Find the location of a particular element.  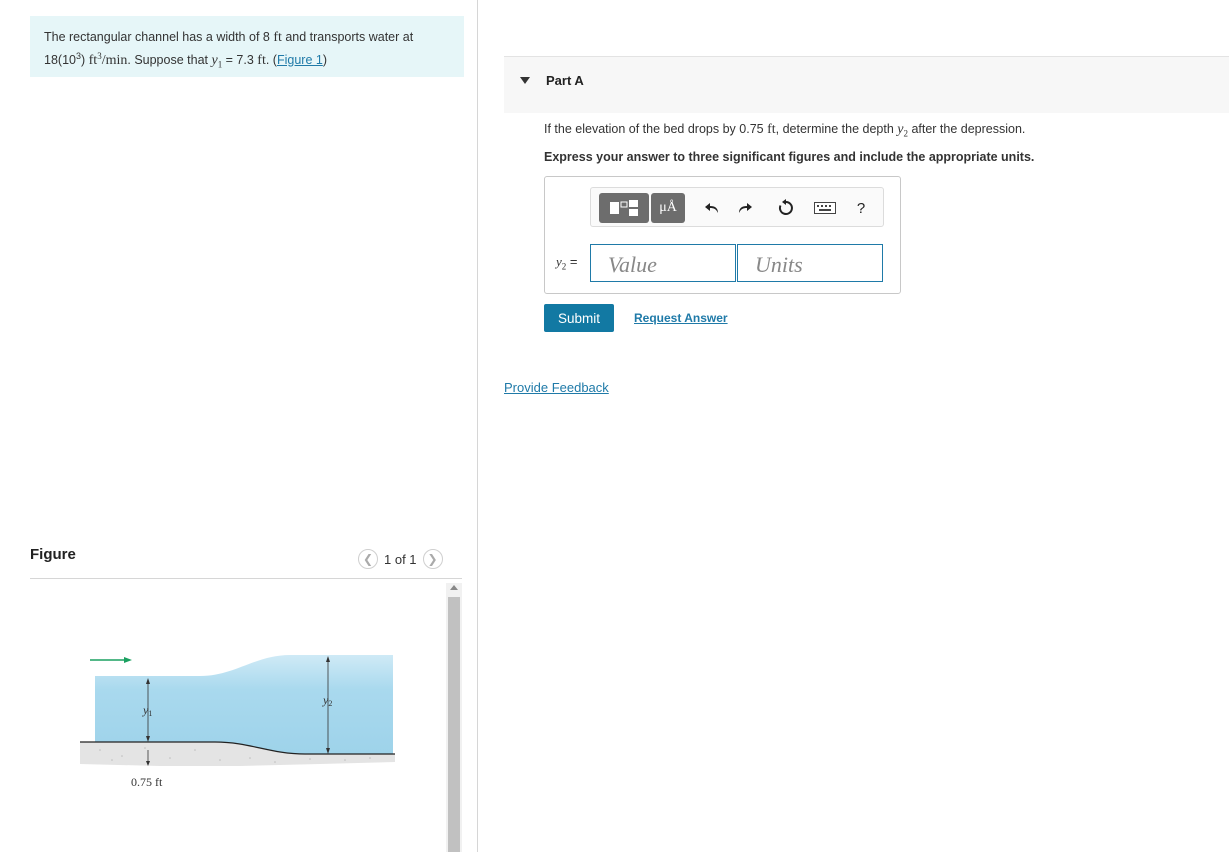

drop-label: 0.75 ft is located at coordinates (147, 782).